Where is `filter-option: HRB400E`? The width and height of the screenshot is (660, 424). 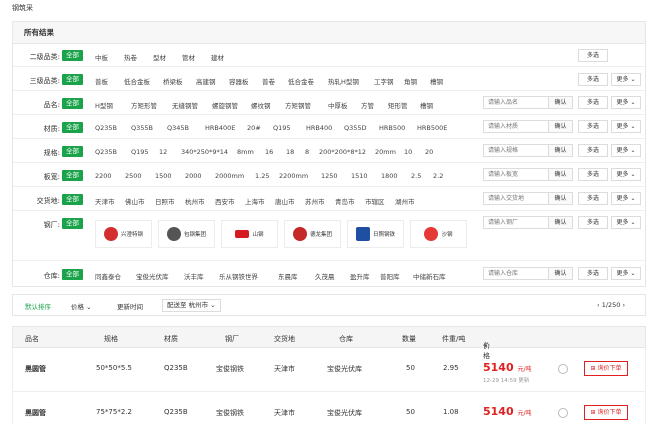
filter-option: HRB400E is located at coordinates (226, 128).